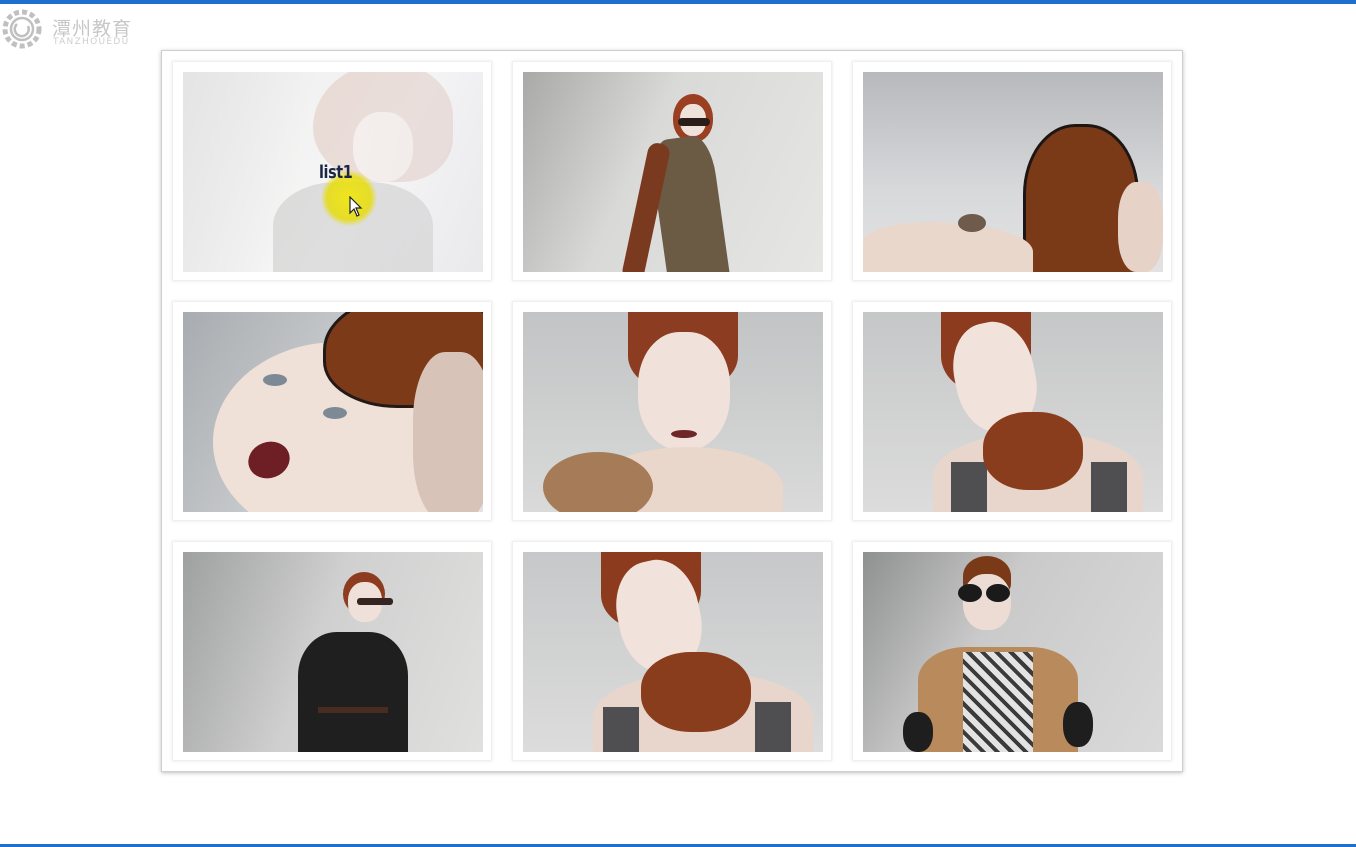 The height and width of the screenshot is (847, 1356). Describe the element at coordinates (678, 2) in the screenshot. I see `top-accent-bar` at that location.